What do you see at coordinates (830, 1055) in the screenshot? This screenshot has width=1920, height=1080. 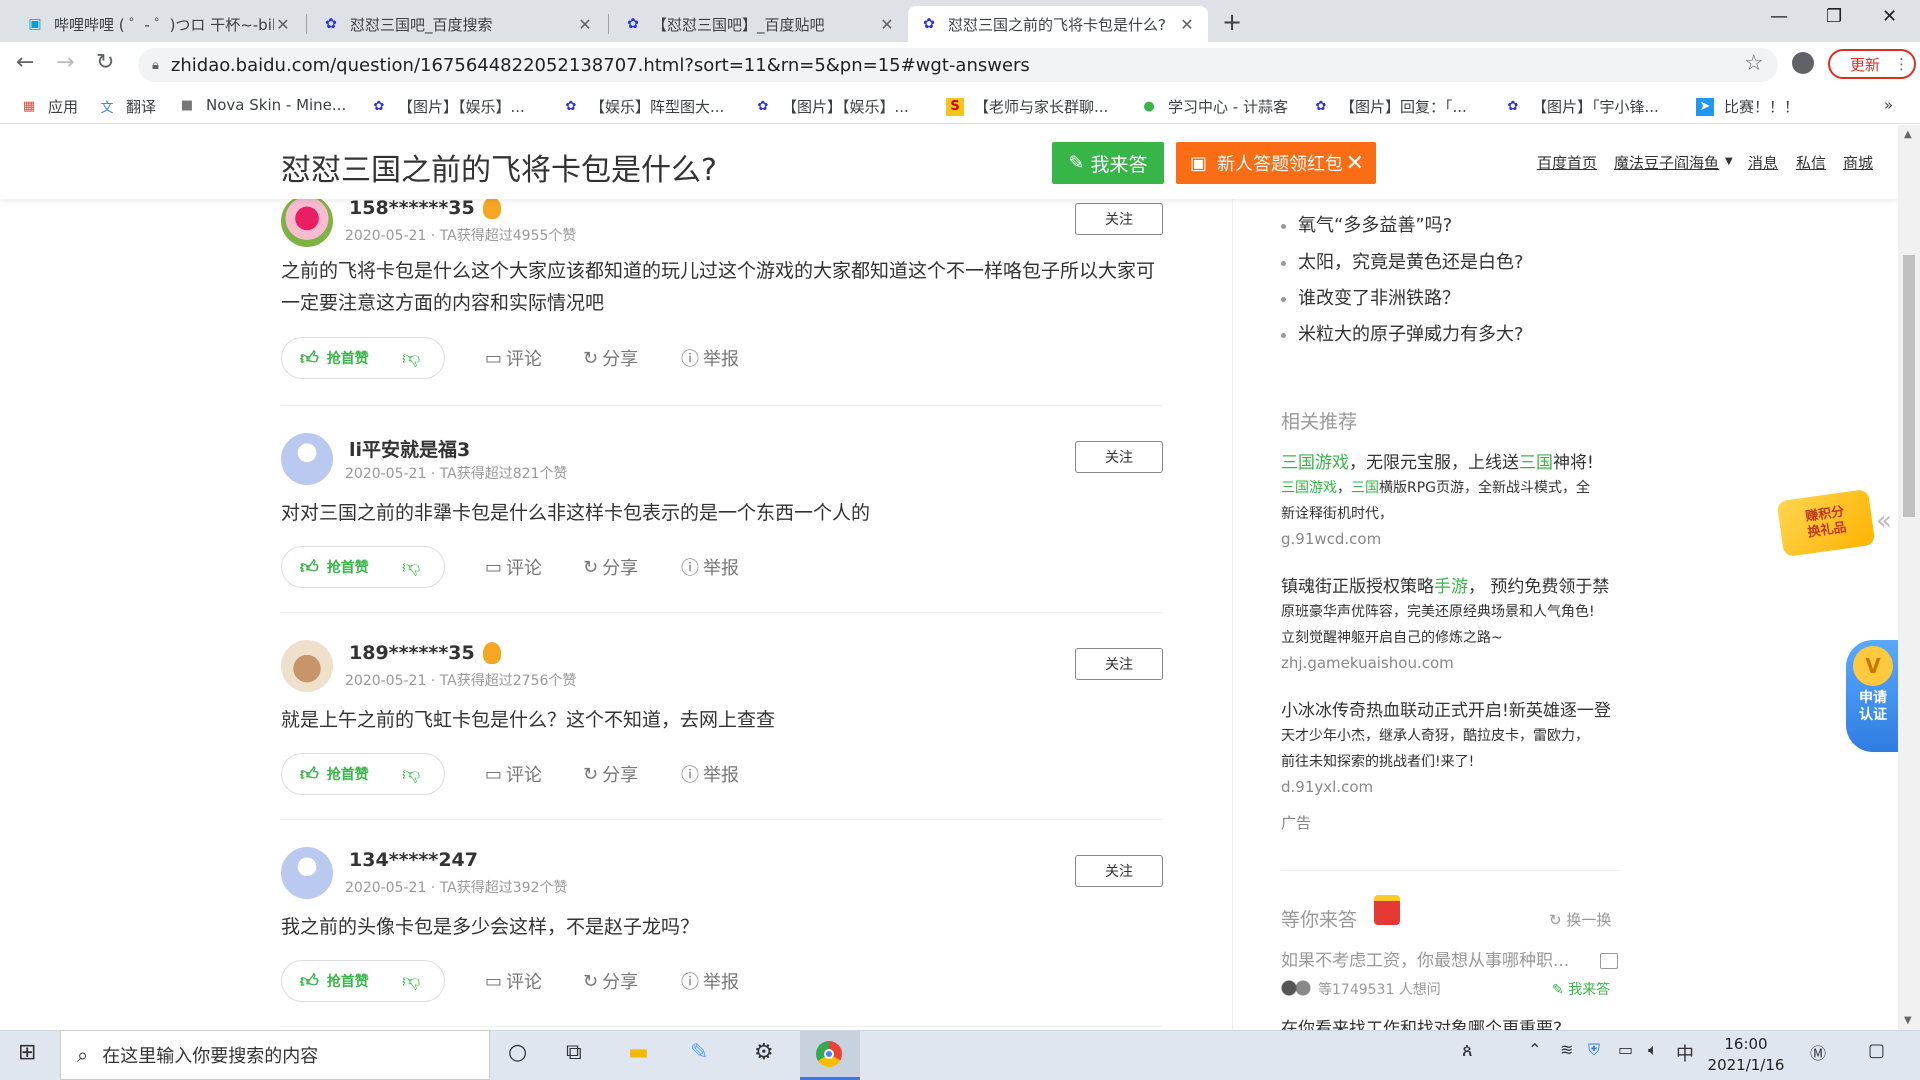 I see `chrome-taskbar-item` at bounding box center [830, 1055].